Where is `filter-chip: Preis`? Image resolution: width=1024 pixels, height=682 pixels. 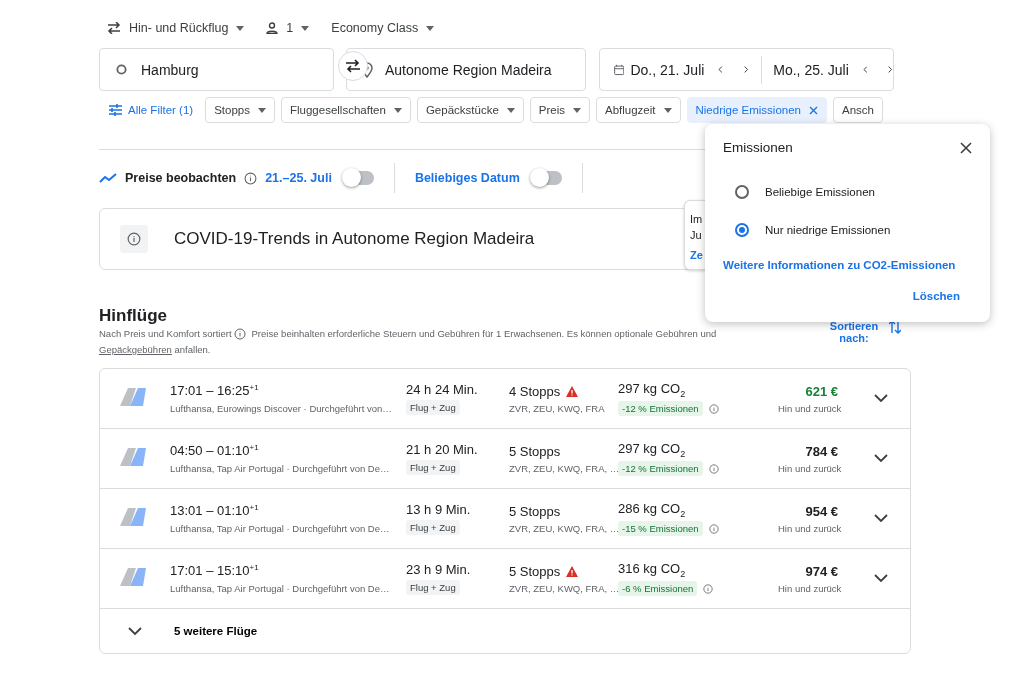 filter-chip: Preis is located at coordinates (559, 110).